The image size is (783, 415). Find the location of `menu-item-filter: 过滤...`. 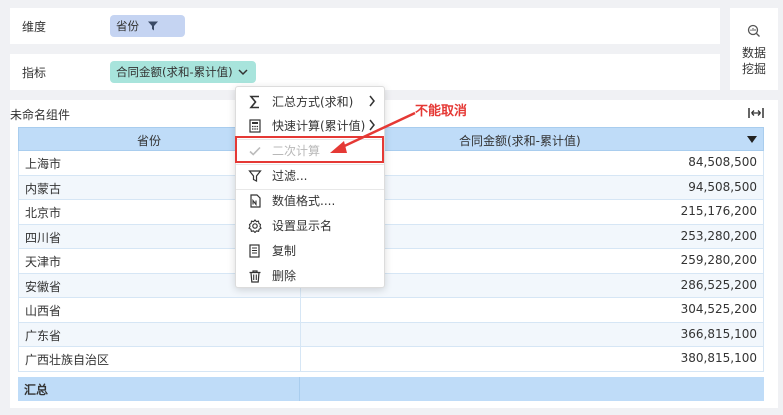

menu-item-filter: 过滤... is located at coordinates (310, 175).